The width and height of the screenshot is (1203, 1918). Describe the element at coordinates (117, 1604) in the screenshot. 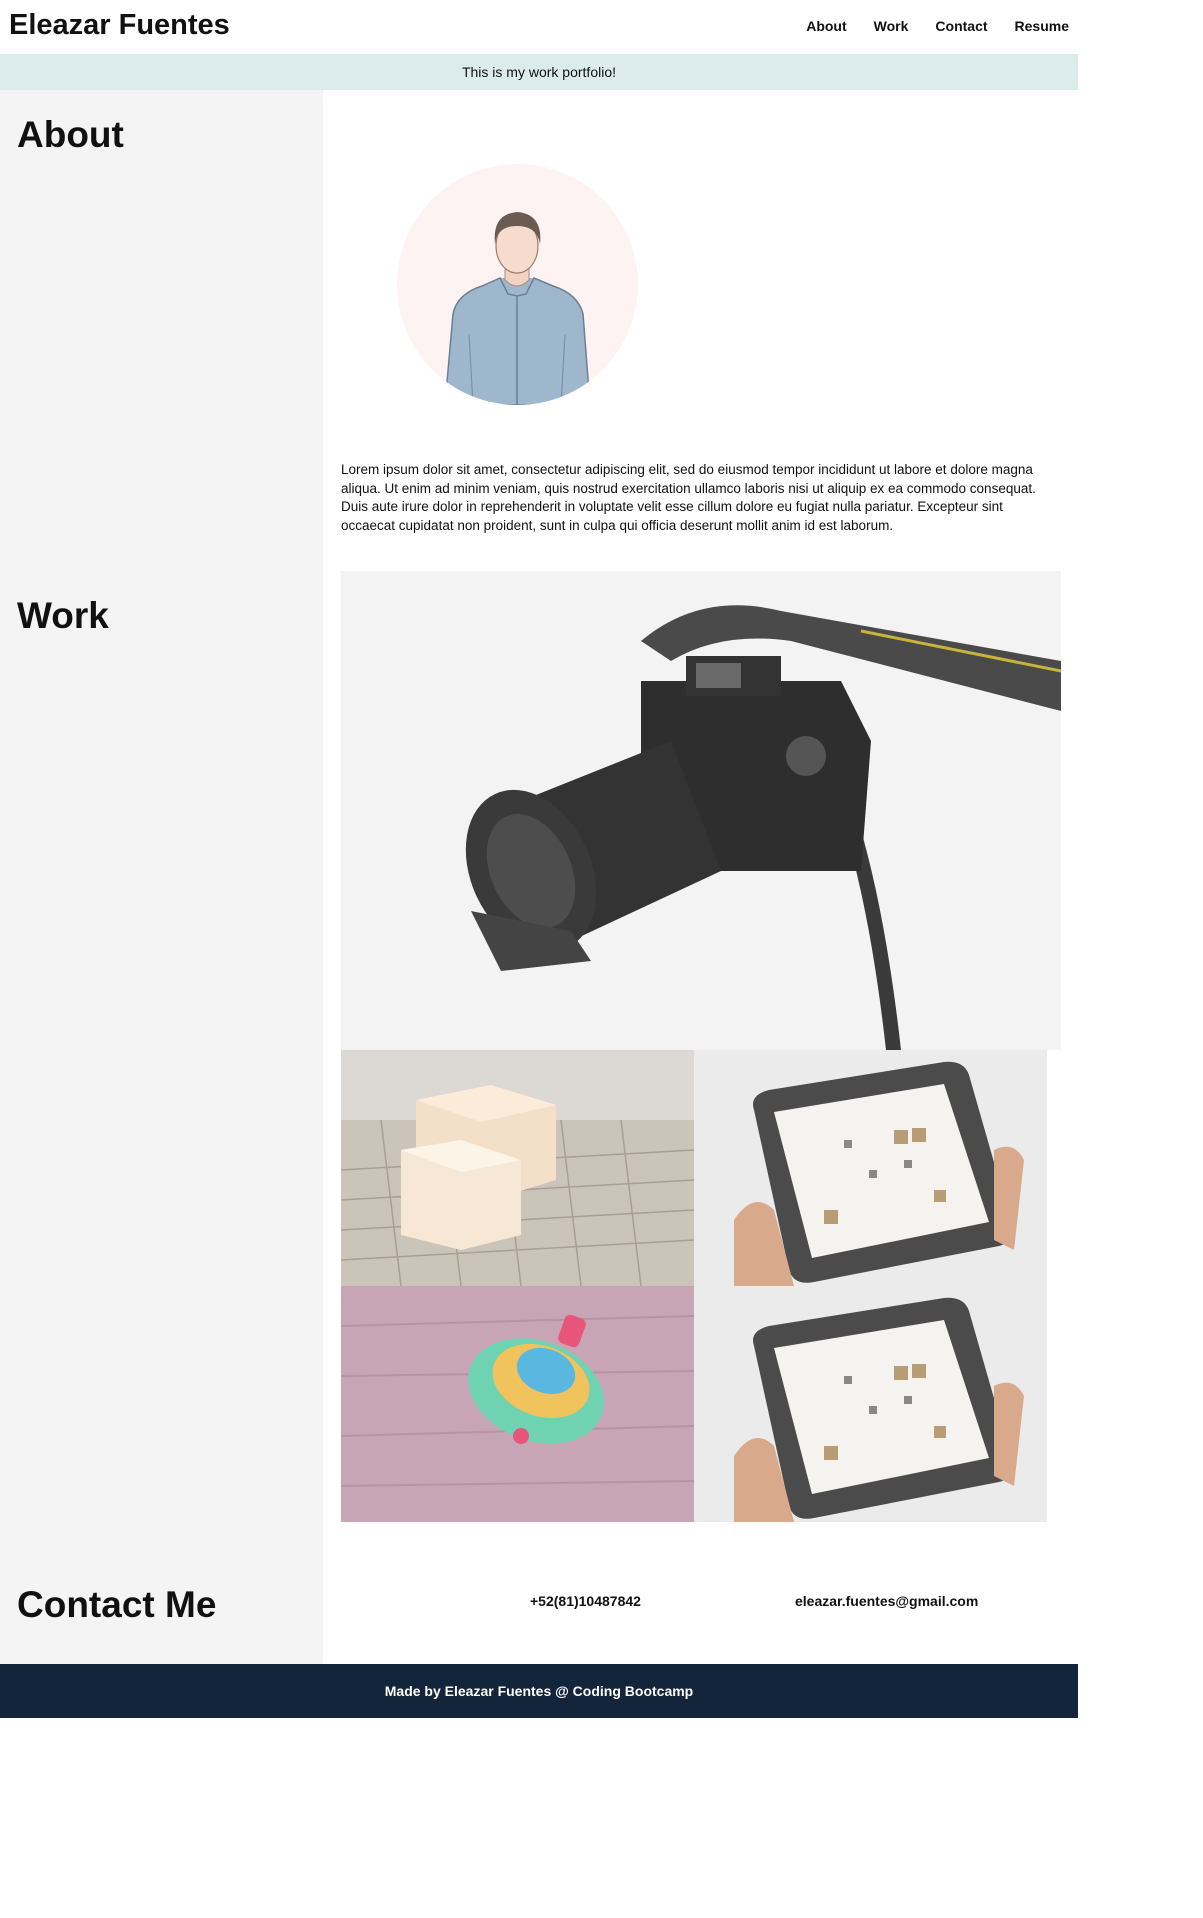

I see `contact-heading: Contact Me` at that location.